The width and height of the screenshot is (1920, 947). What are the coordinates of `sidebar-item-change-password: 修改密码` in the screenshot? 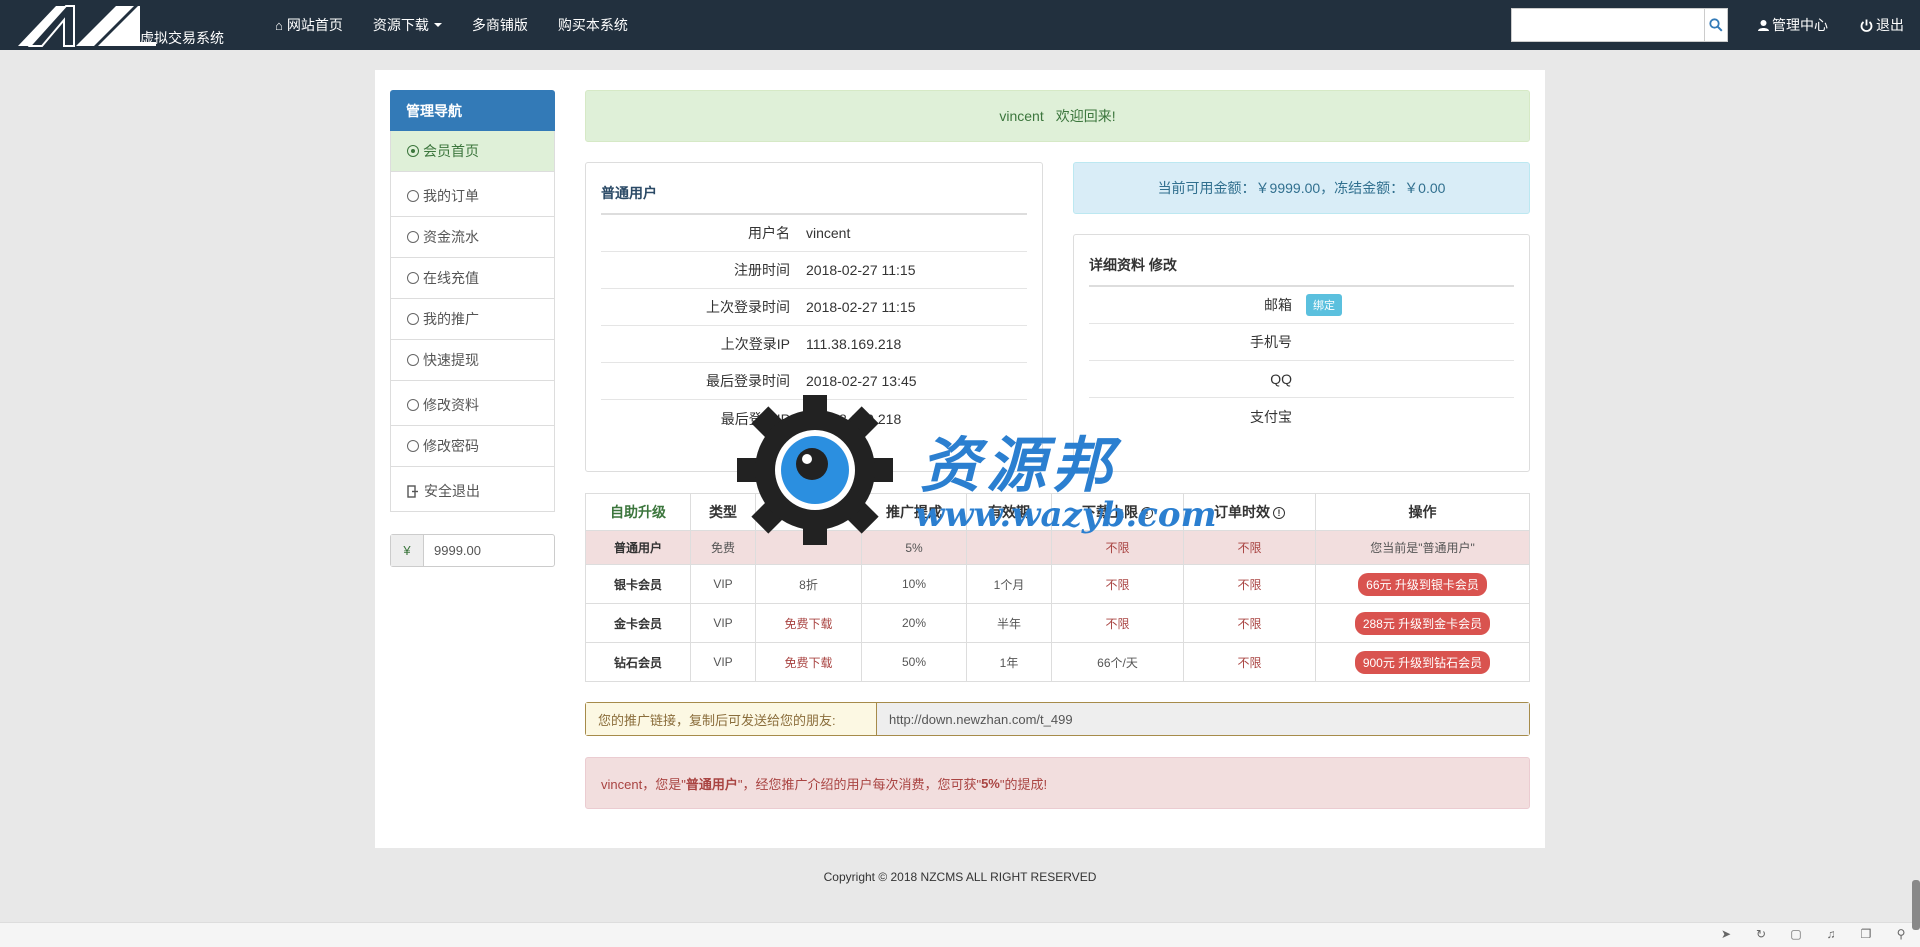 It's located at (472, 446).